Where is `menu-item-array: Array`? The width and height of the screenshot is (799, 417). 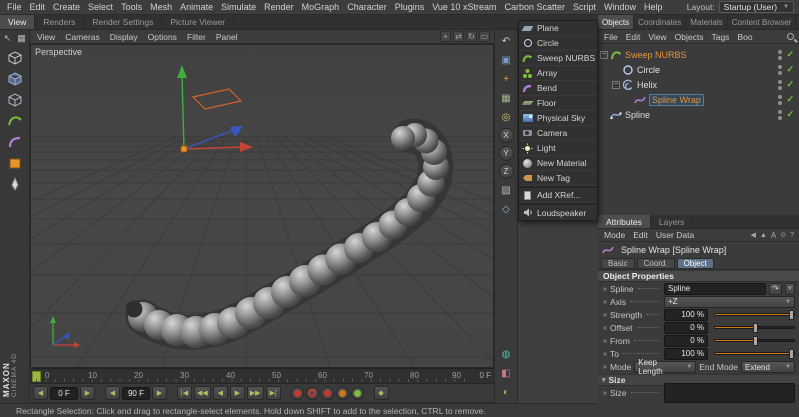 menu-item-array: Array is located at coordinates (558, 73).